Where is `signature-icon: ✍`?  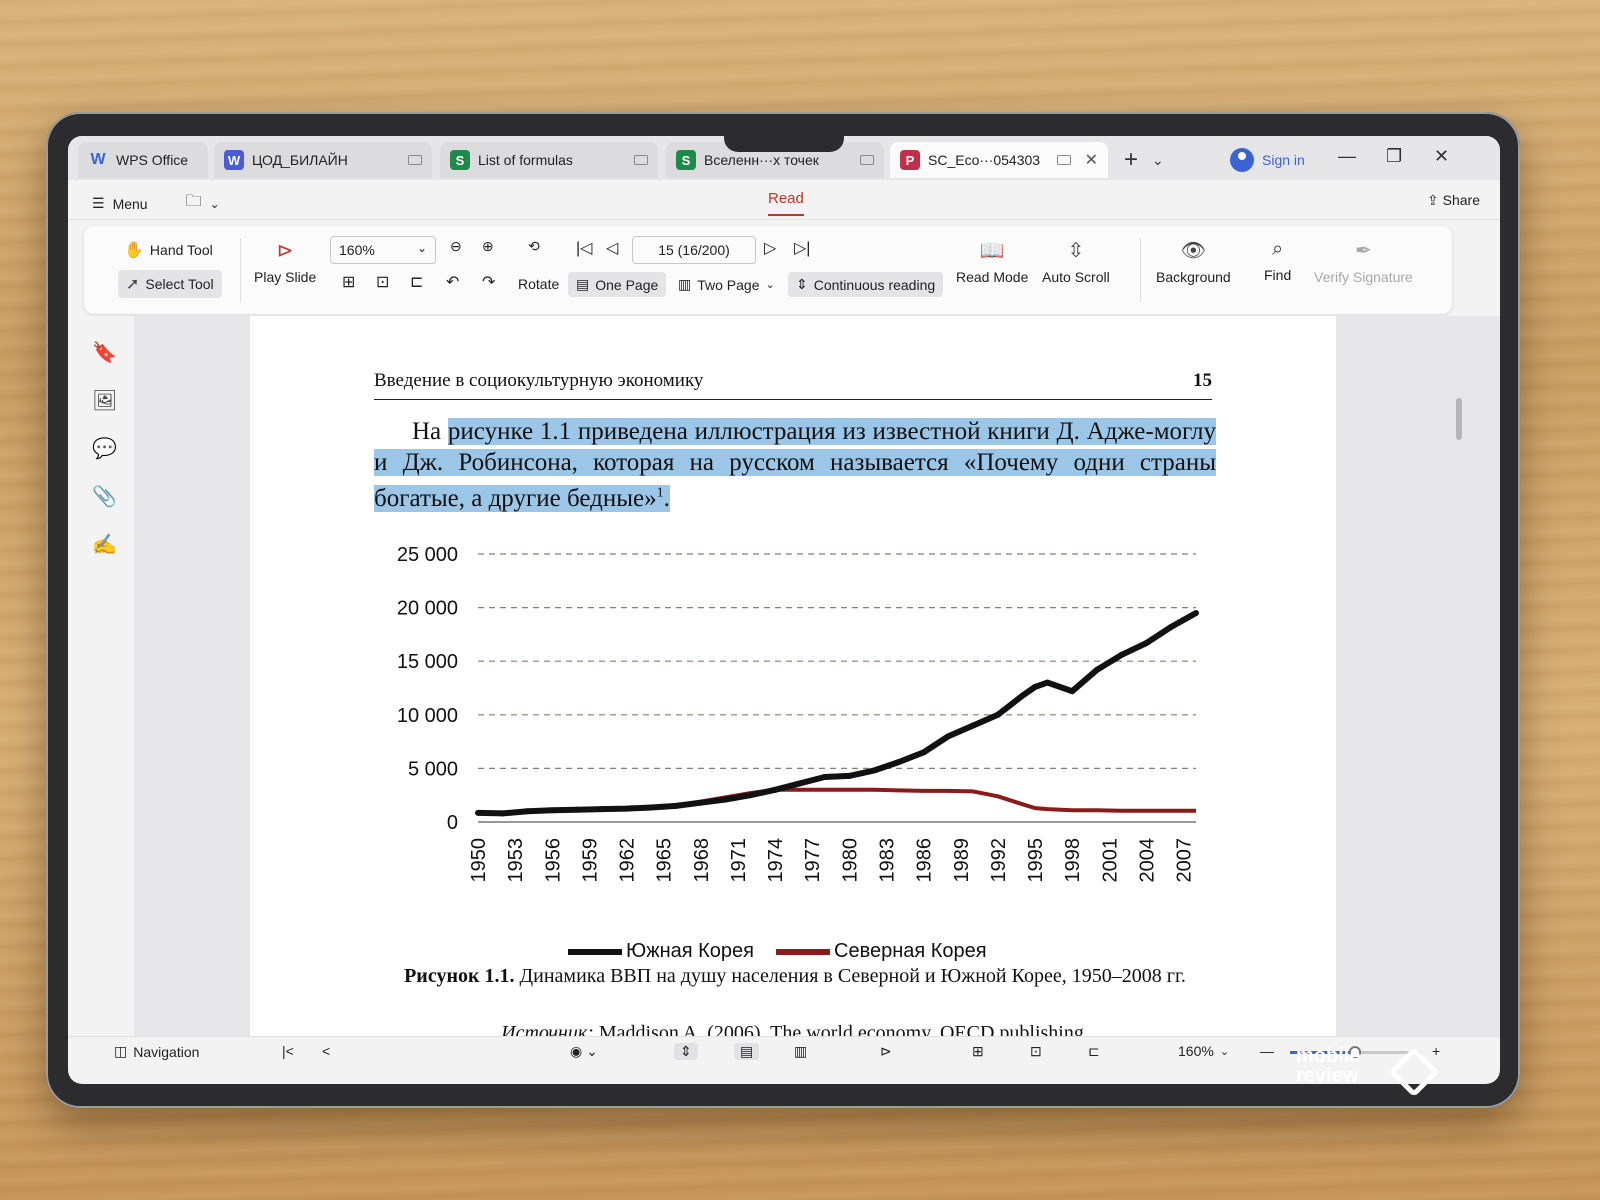
signature-icon: ✍ is located at coordinates (104, 544).